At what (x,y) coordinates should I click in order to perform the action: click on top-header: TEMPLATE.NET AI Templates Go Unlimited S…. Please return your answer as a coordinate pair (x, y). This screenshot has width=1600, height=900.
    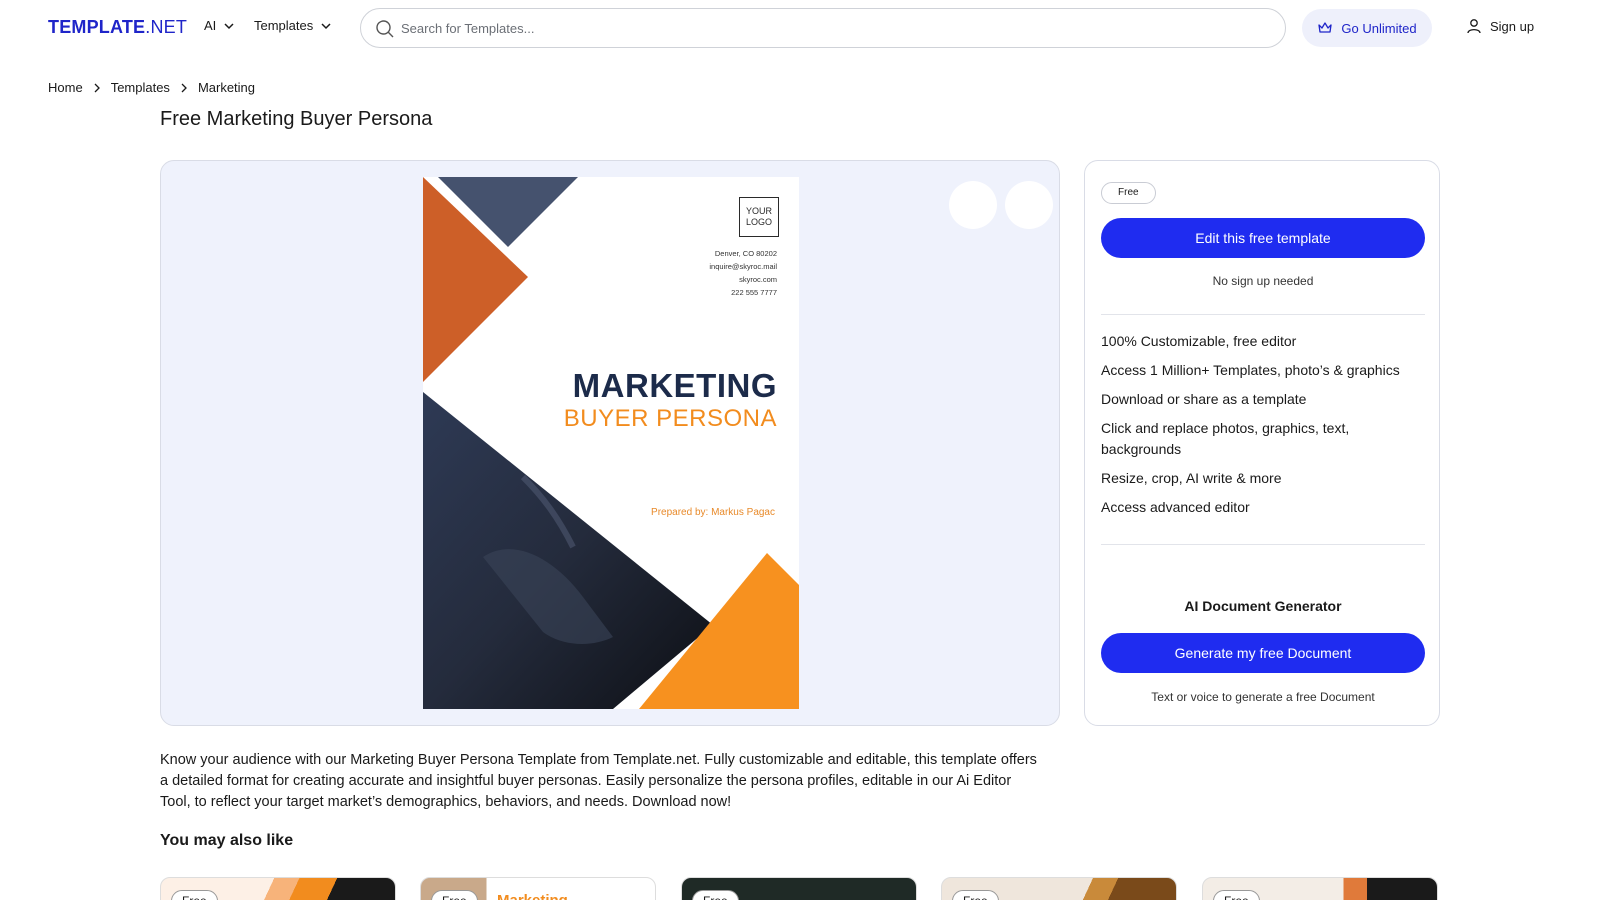
    Looking at the image, I should click on (800, 28).